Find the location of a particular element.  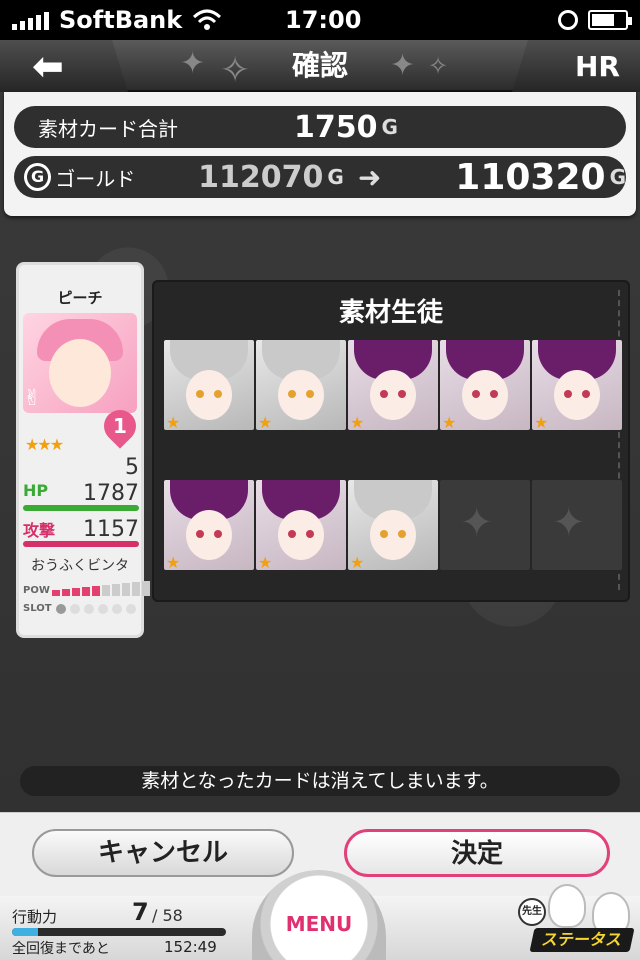

recover-label: 全回復まであと is located at coordinates (61, 949).